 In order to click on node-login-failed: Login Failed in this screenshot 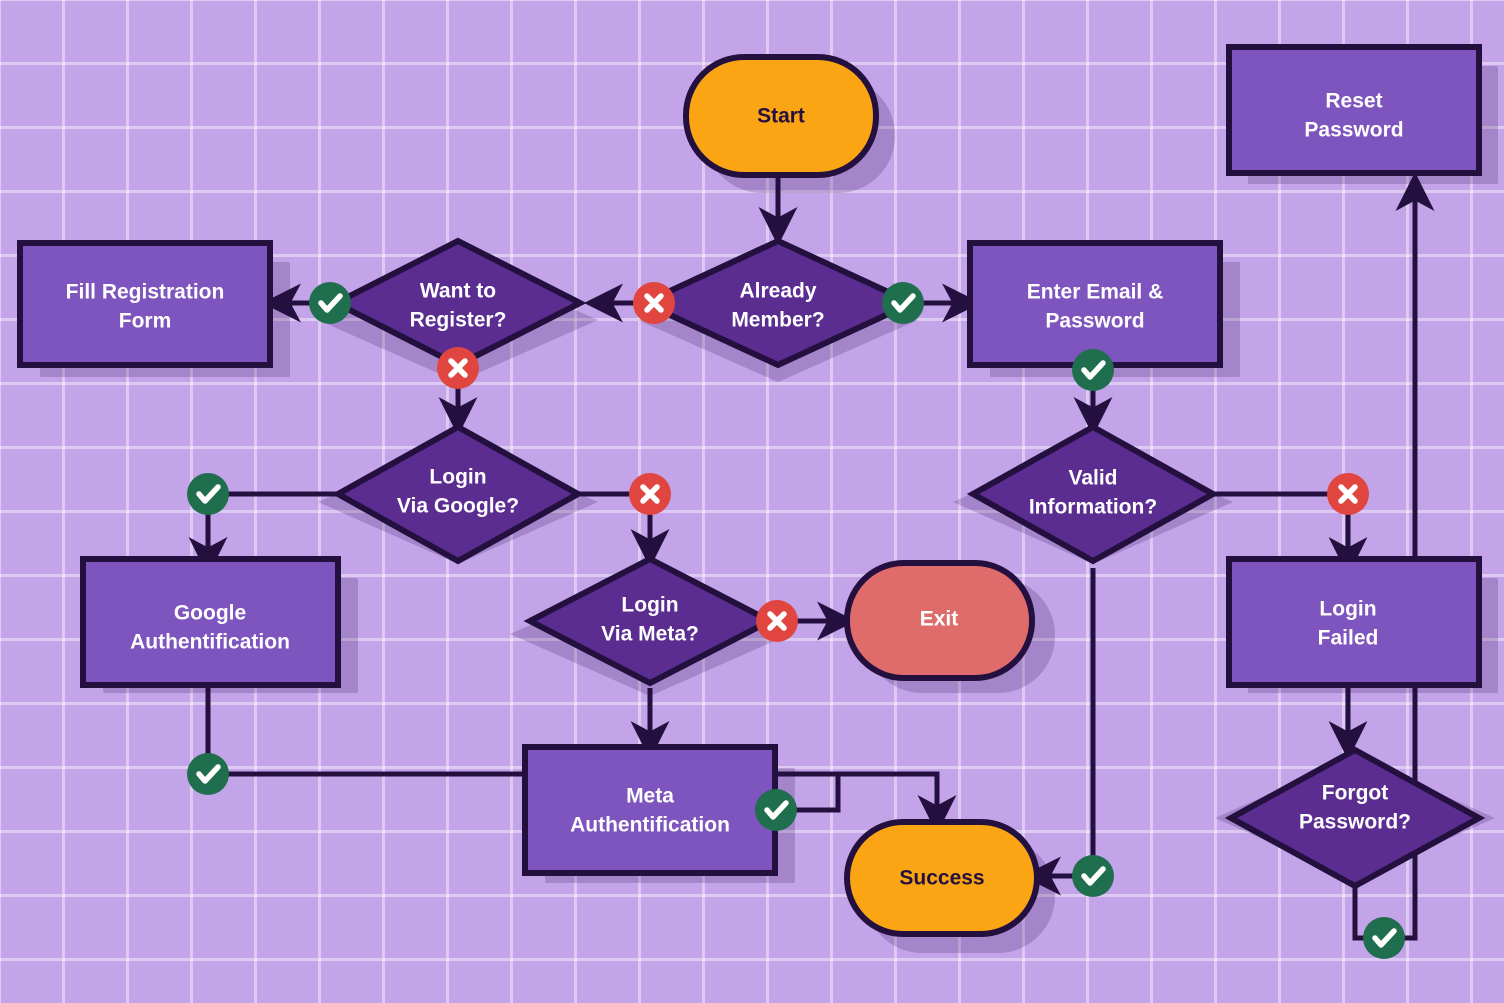, I will do `click(1354, 622)`.